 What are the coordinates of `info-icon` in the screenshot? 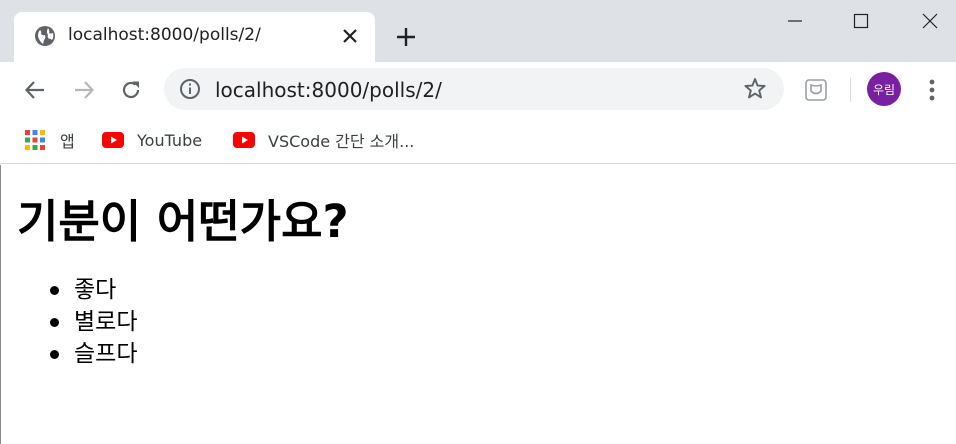 It's located at (190, 89).